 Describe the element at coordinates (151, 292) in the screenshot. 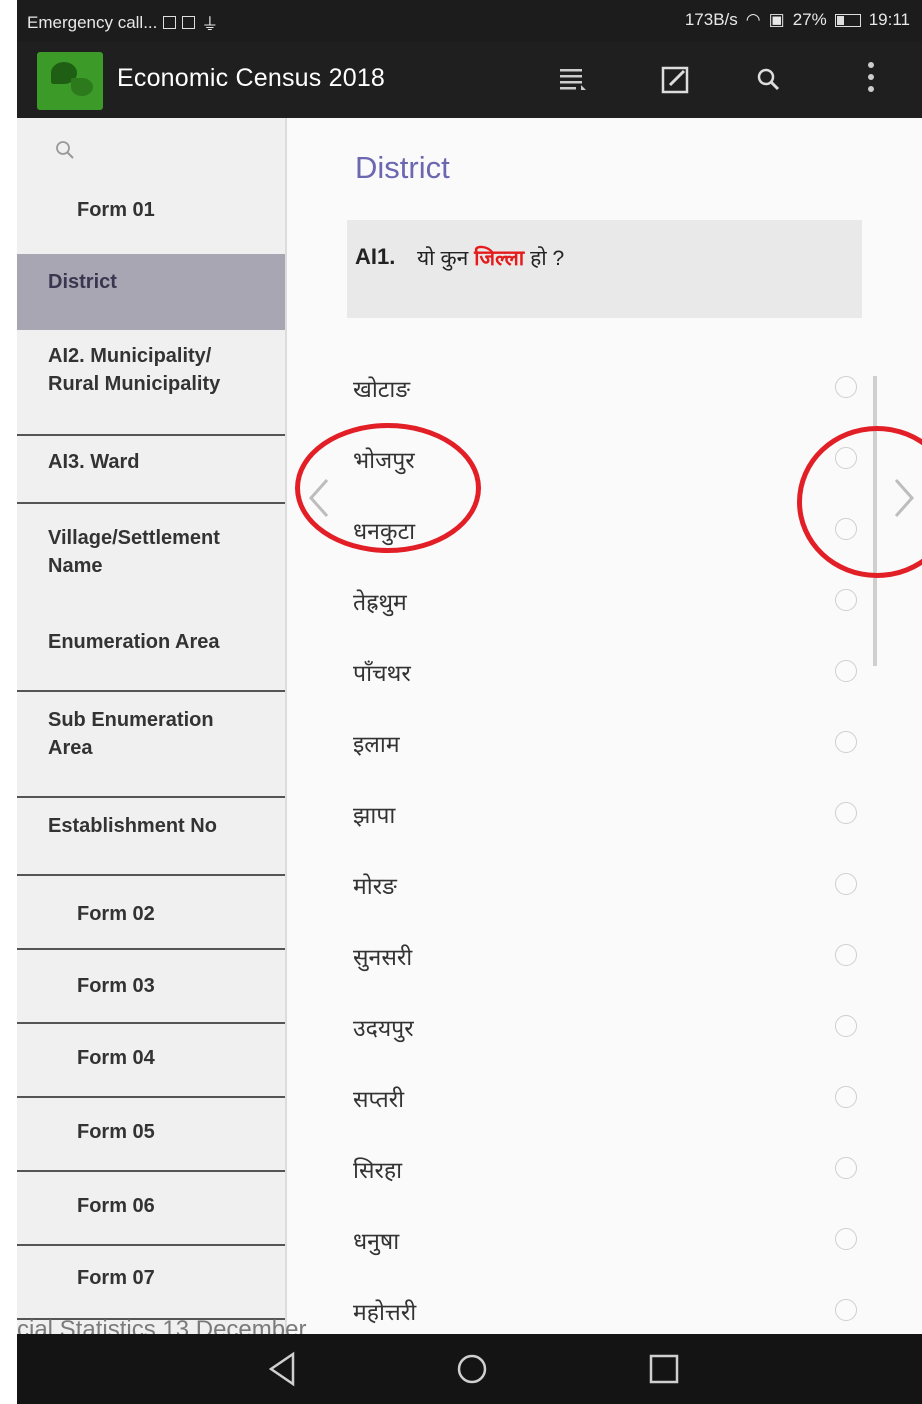

I see `sidebar-item-district: District` at that location.